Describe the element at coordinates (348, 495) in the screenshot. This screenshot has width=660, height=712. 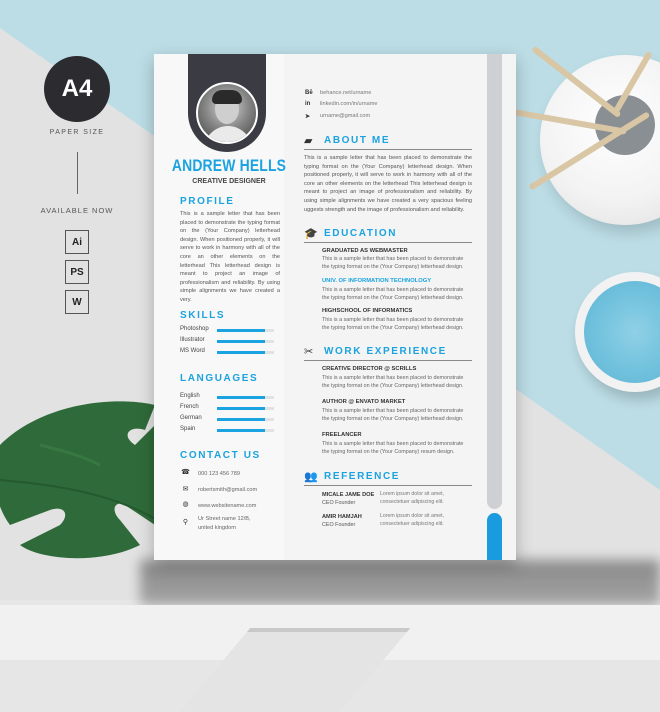
I see `reference-name: MICALE JAME DOE` at that location.